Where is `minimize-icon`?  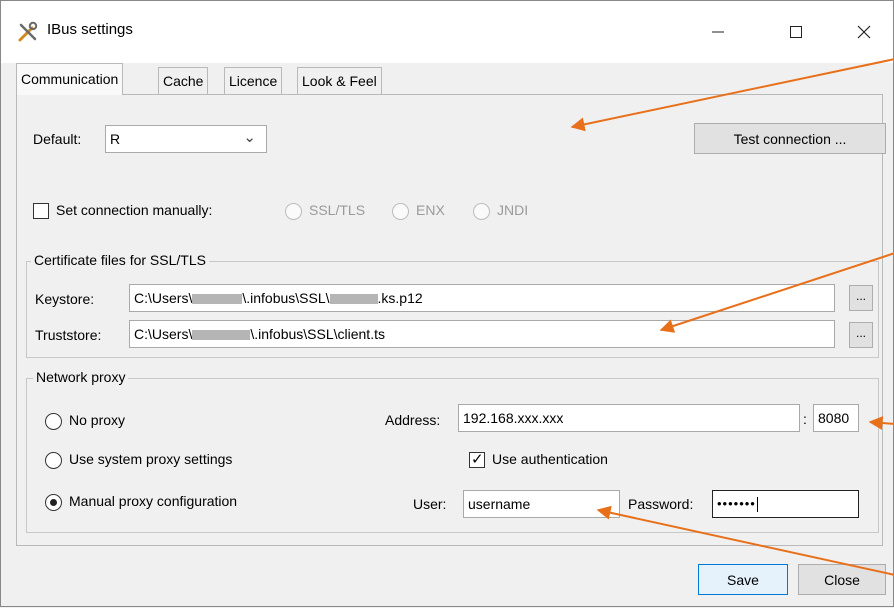 minimize-icon is located at coordinates (718, 32).